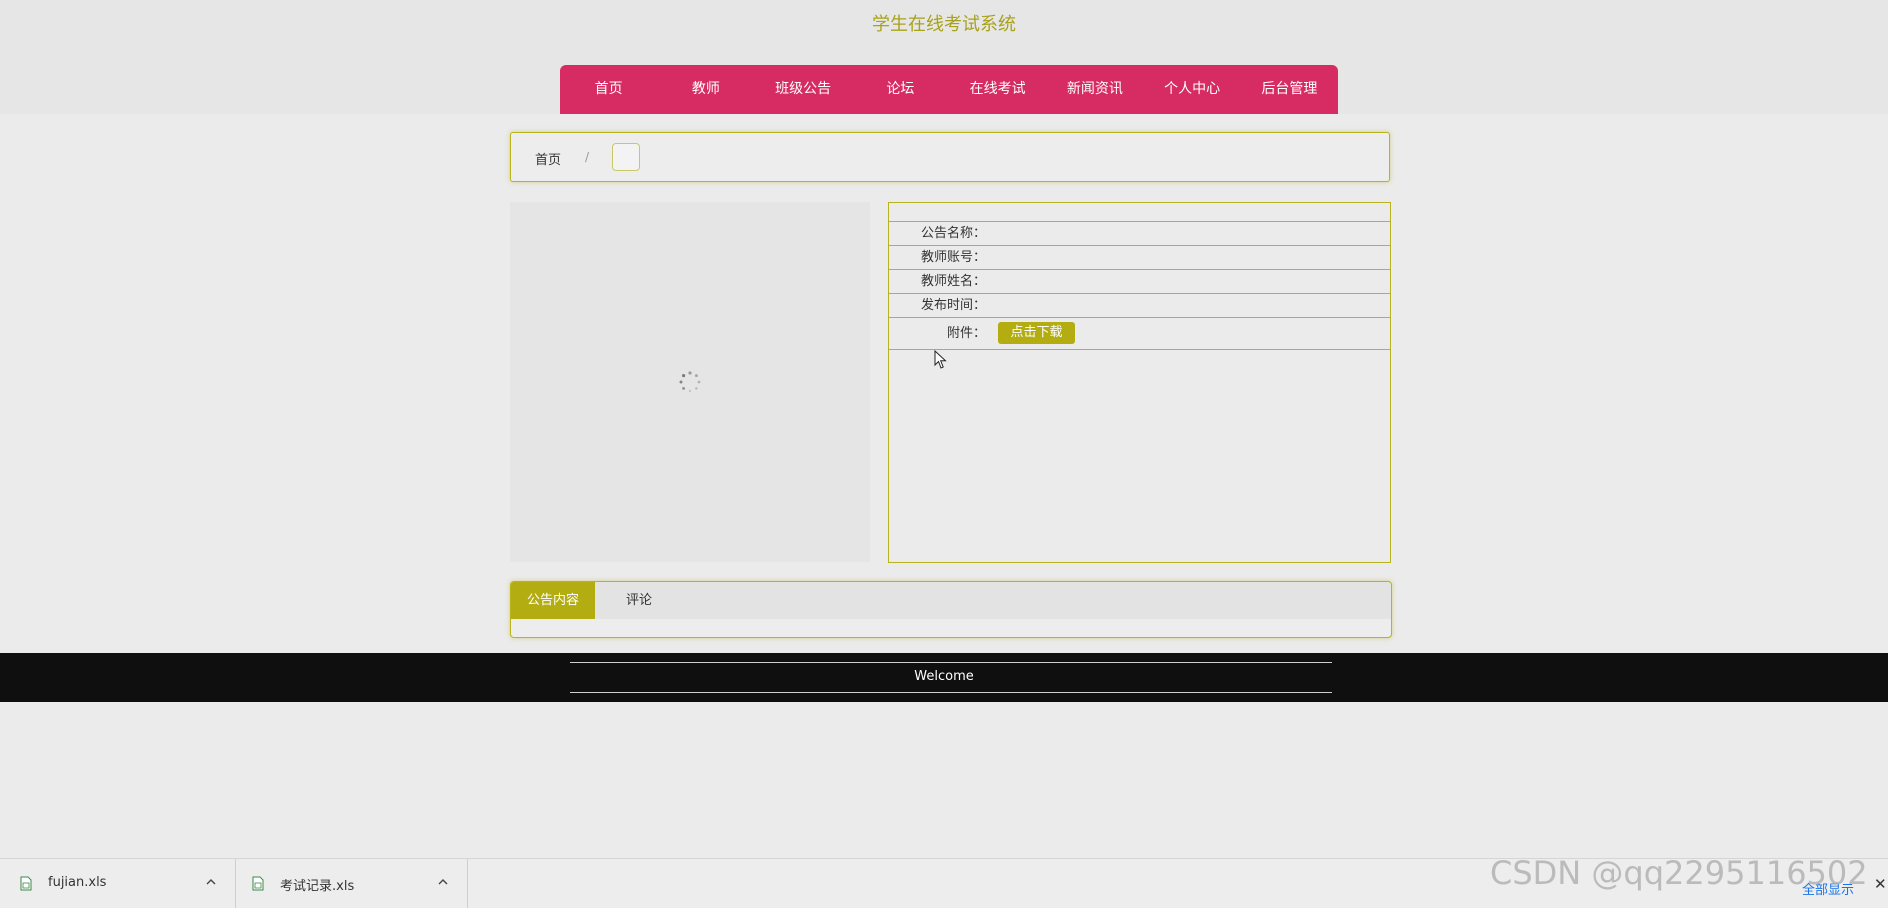 Image resolution: width=1888 pixels, height=908 pixels. Describe the element at coordinates (940, 359) in the screenshot. I see `mouse-cursor-icon` at that location.